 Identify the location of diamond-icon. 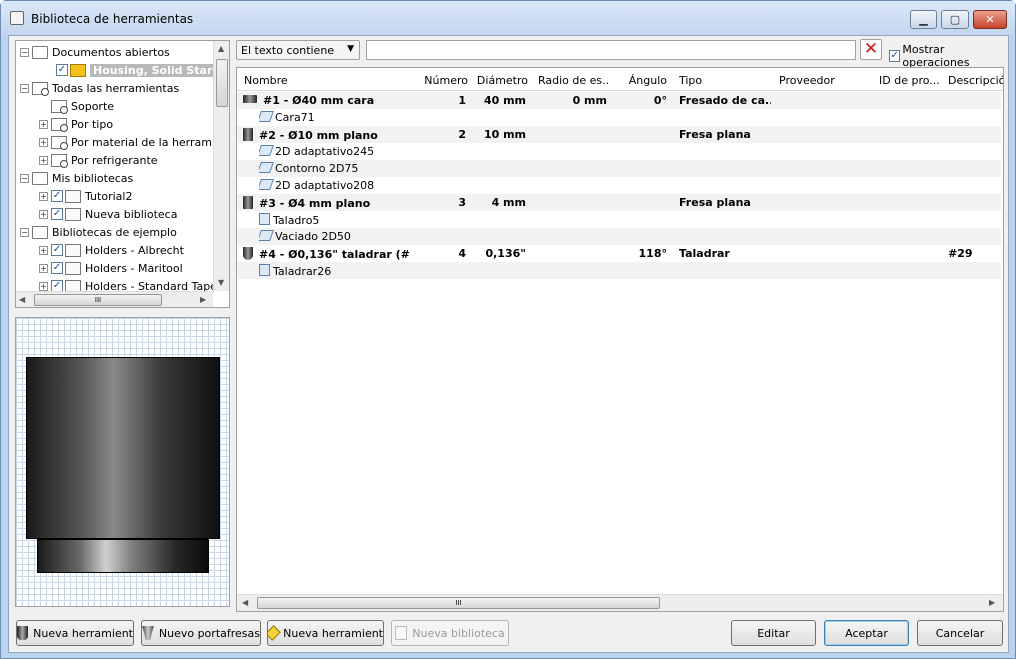
(274, 633).